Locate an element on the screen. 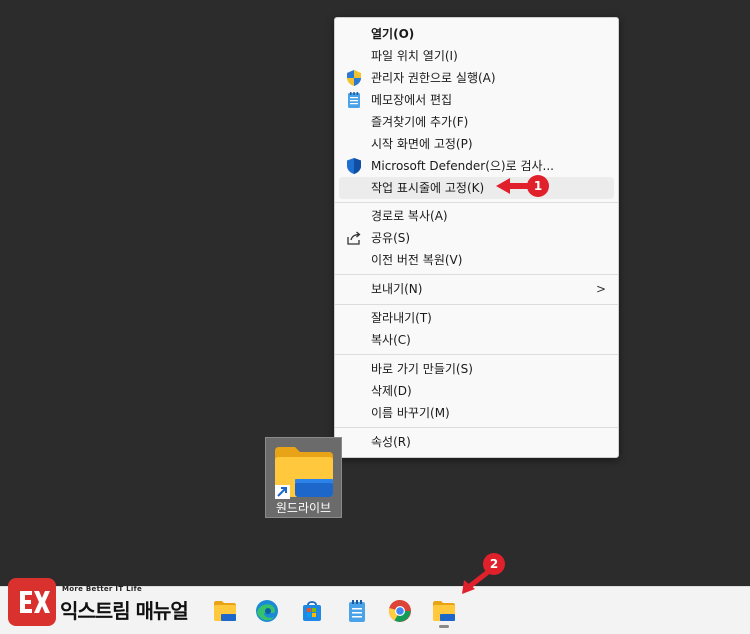 This screenshot has width=750, height=634. logo-name: 익스트림 매뉴얼 is located at coordinates (124, 611).